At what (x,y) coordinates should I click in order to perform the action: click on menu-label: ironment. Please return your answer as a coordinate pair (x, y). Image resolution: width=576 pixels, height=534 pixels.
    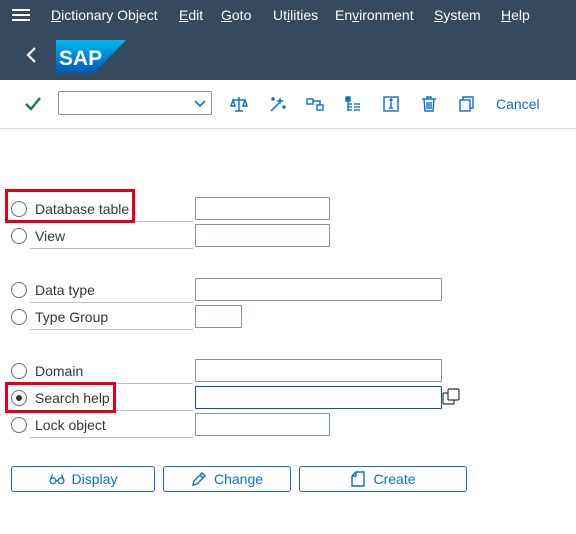
    Looking at the image, I should click on (386, 15).